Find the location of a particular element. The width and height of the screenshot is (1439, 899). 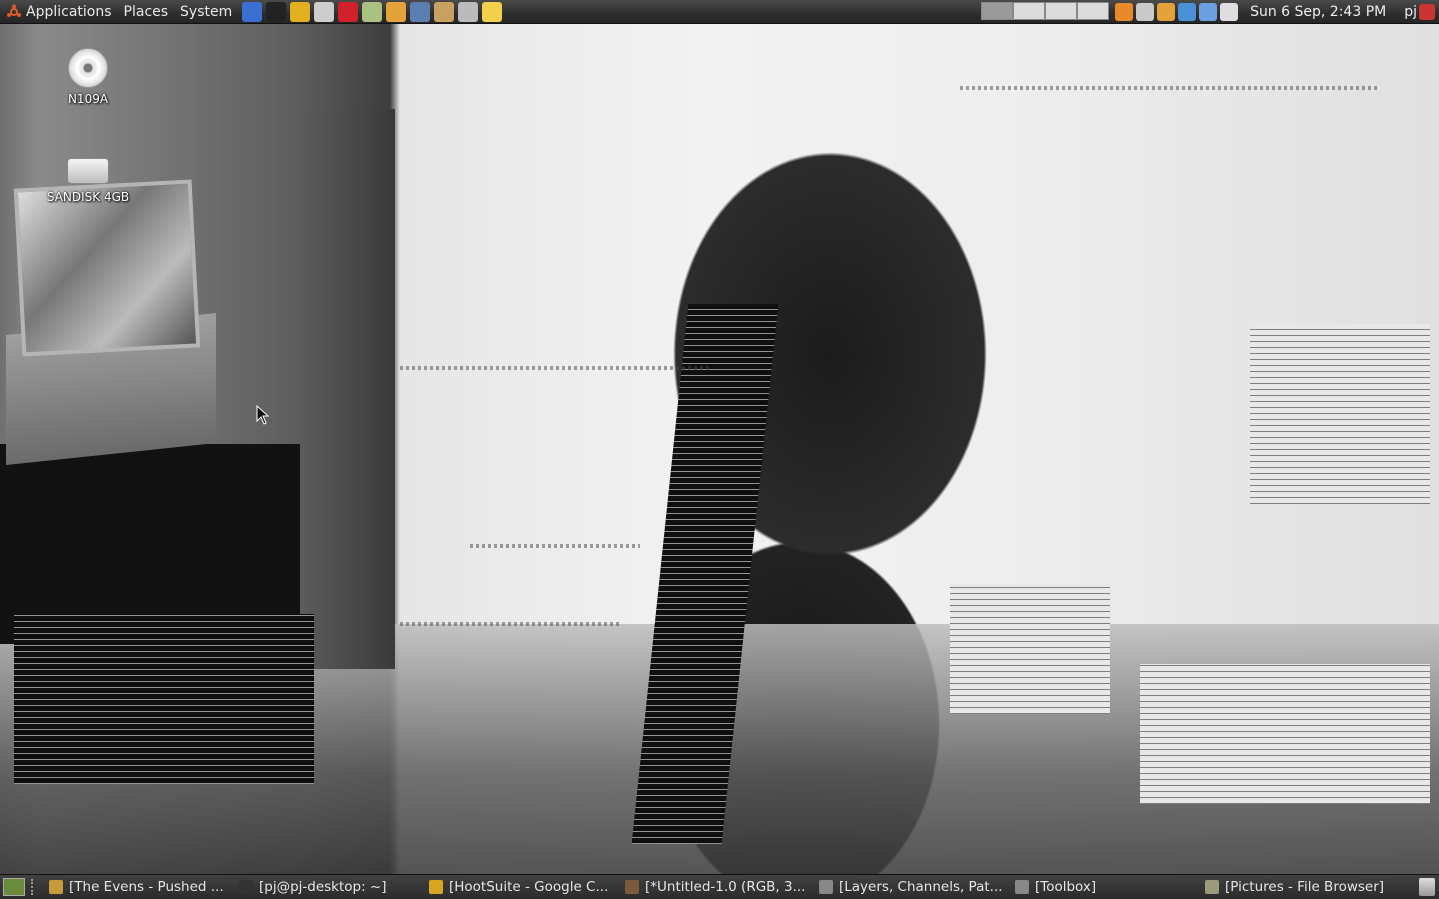

menu-applications-label: Applications is located at coordinates (69, 11).